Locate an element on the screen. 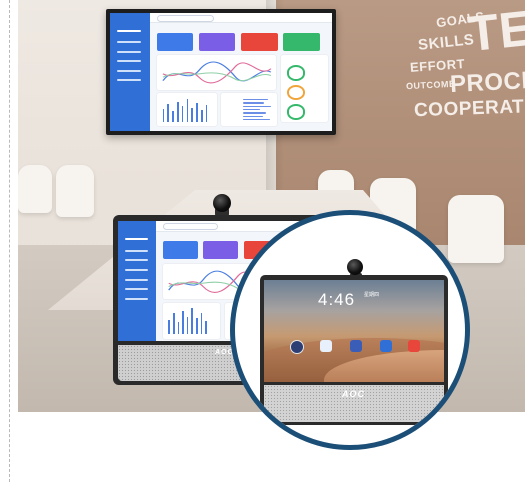 Image resolution: width=525 pixels, height=482 pixels. line-chart-panel is located at coordinates (216, 72).